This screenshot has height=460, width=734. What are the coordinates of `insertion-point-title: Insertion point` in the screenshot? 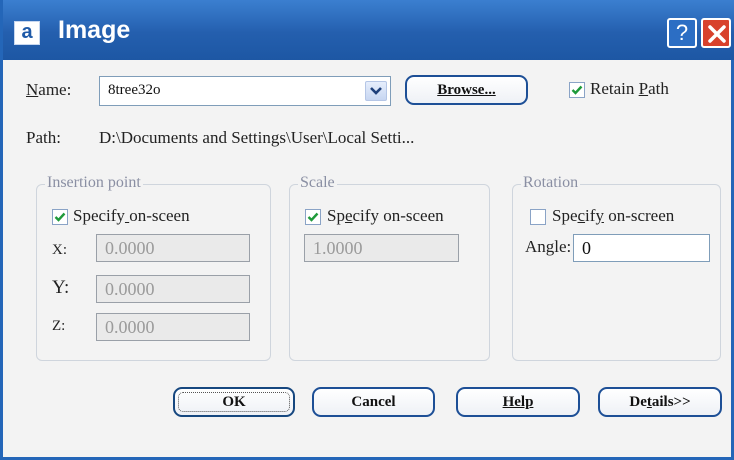 It's located at (94, 183).